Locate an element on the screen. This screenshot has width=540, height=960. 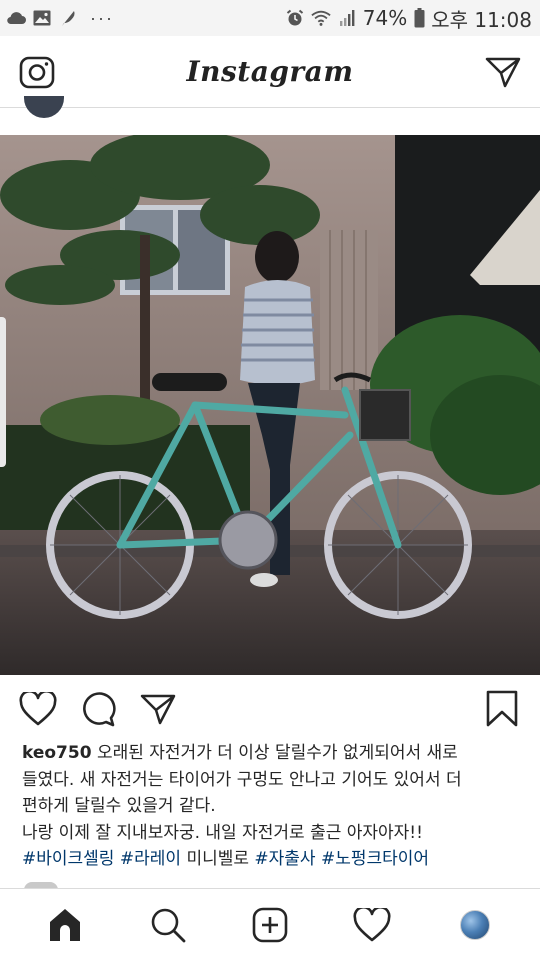
like-icon is located at coordinates (38, 709).